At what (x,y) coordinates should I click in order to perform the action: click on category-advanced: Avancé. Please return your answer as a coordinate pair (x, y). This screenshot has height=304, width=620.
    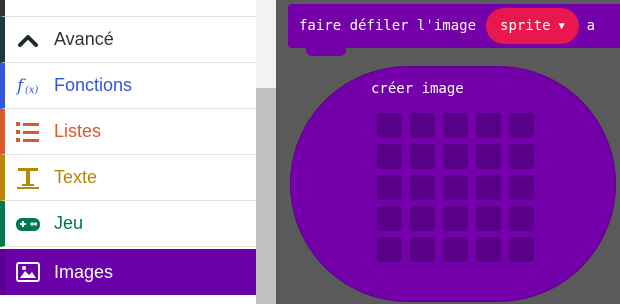
    Looking at the image, I should click on (128, 40).